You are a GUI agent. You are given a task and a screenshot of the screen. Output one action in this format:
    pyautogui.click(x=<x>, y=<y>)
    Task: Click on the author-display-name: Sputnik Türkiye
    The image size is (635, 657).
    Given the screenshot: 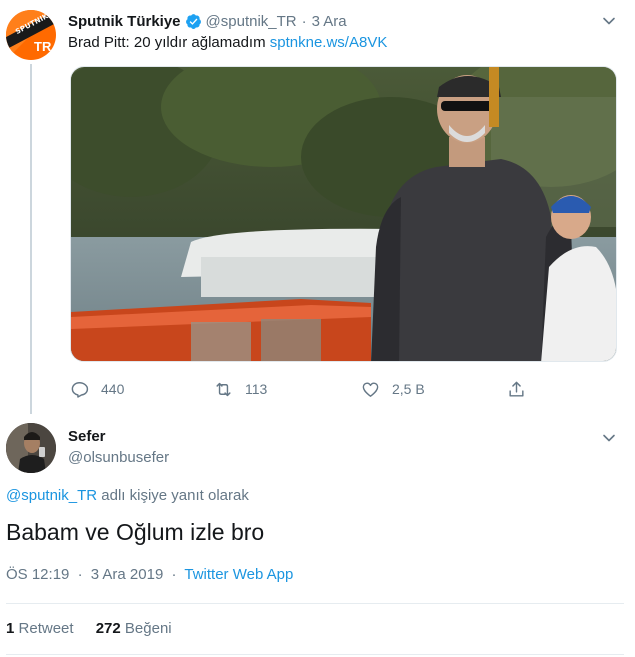 What is the action you would take?
    pyautogui.click(x=124, y=21)
    